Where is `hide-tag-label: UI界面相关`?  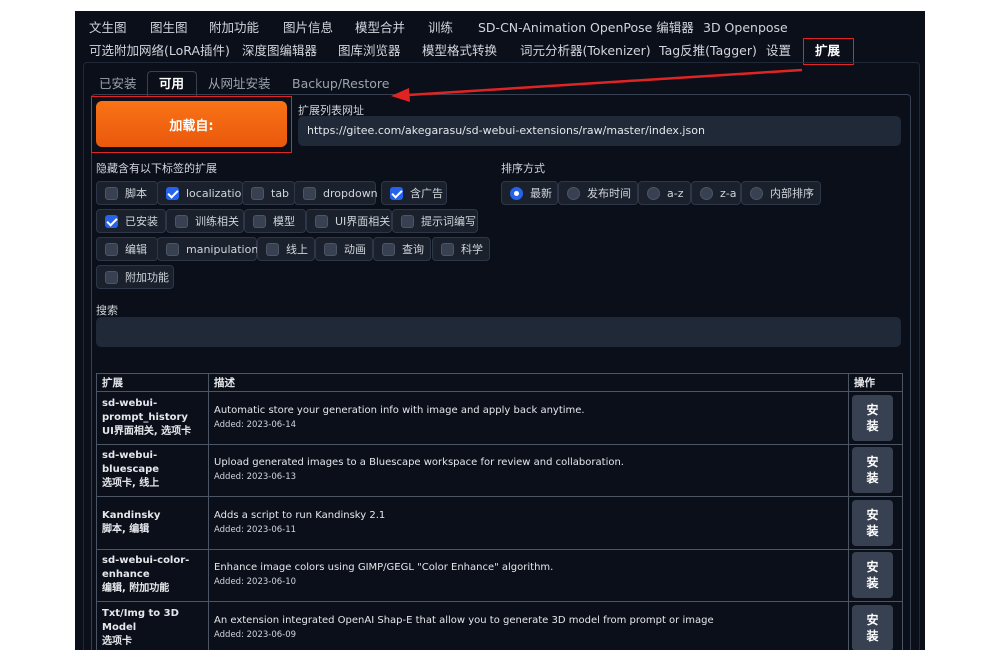
hide-tag-label: UI界面相关 is located at coordinates (363, 221).